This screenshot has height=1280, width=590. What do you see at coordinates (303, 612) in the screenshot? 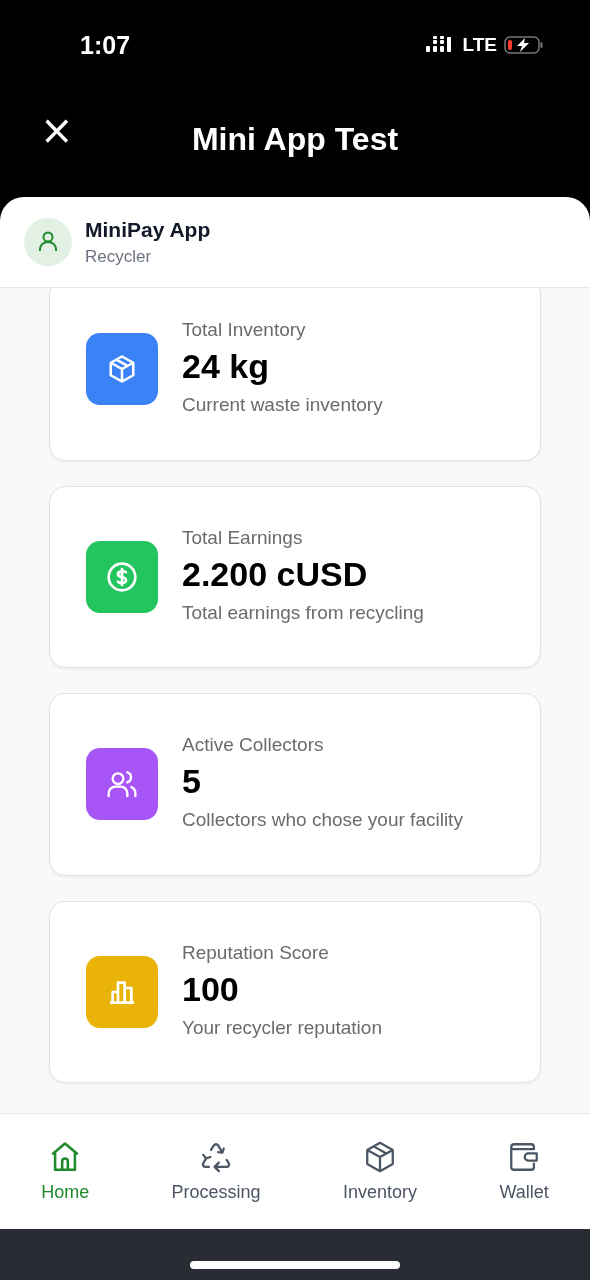
I see `stat-description: Total earnings from recycling` at bounding box center [303, 612].